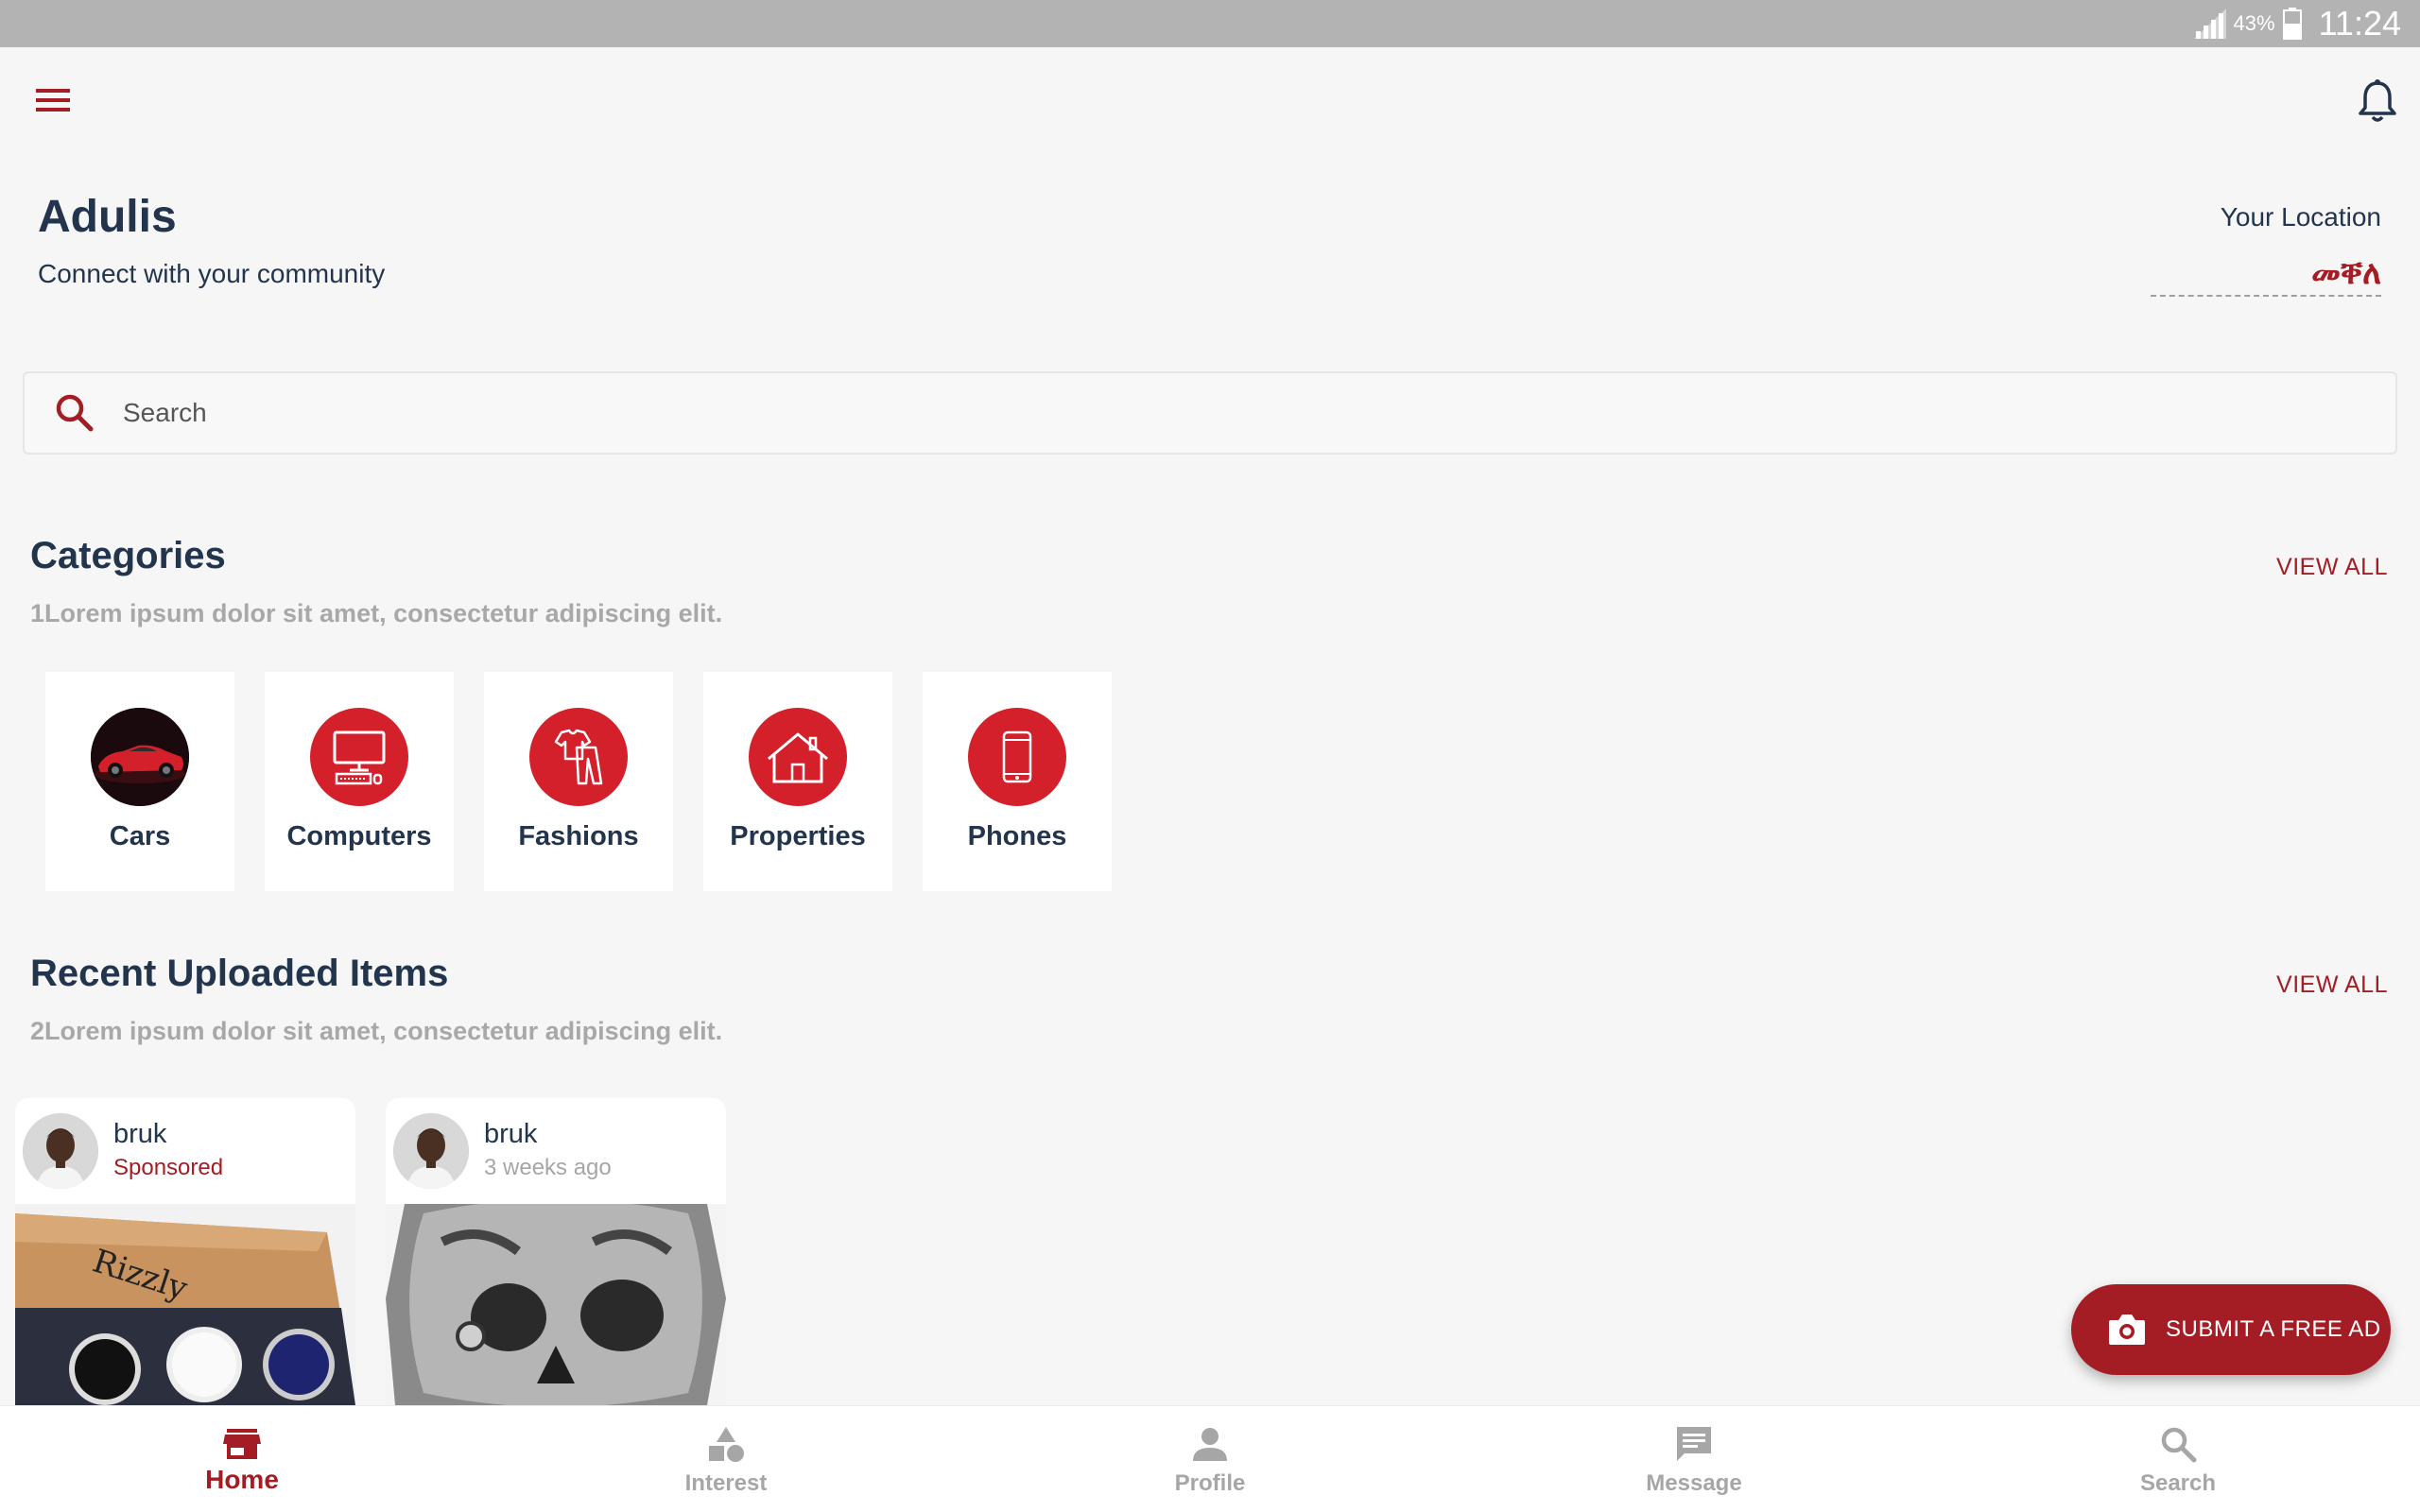 The height and width of the screenshot is (1512, 2420). I want to click on notifications-button, so click(2377, 101).